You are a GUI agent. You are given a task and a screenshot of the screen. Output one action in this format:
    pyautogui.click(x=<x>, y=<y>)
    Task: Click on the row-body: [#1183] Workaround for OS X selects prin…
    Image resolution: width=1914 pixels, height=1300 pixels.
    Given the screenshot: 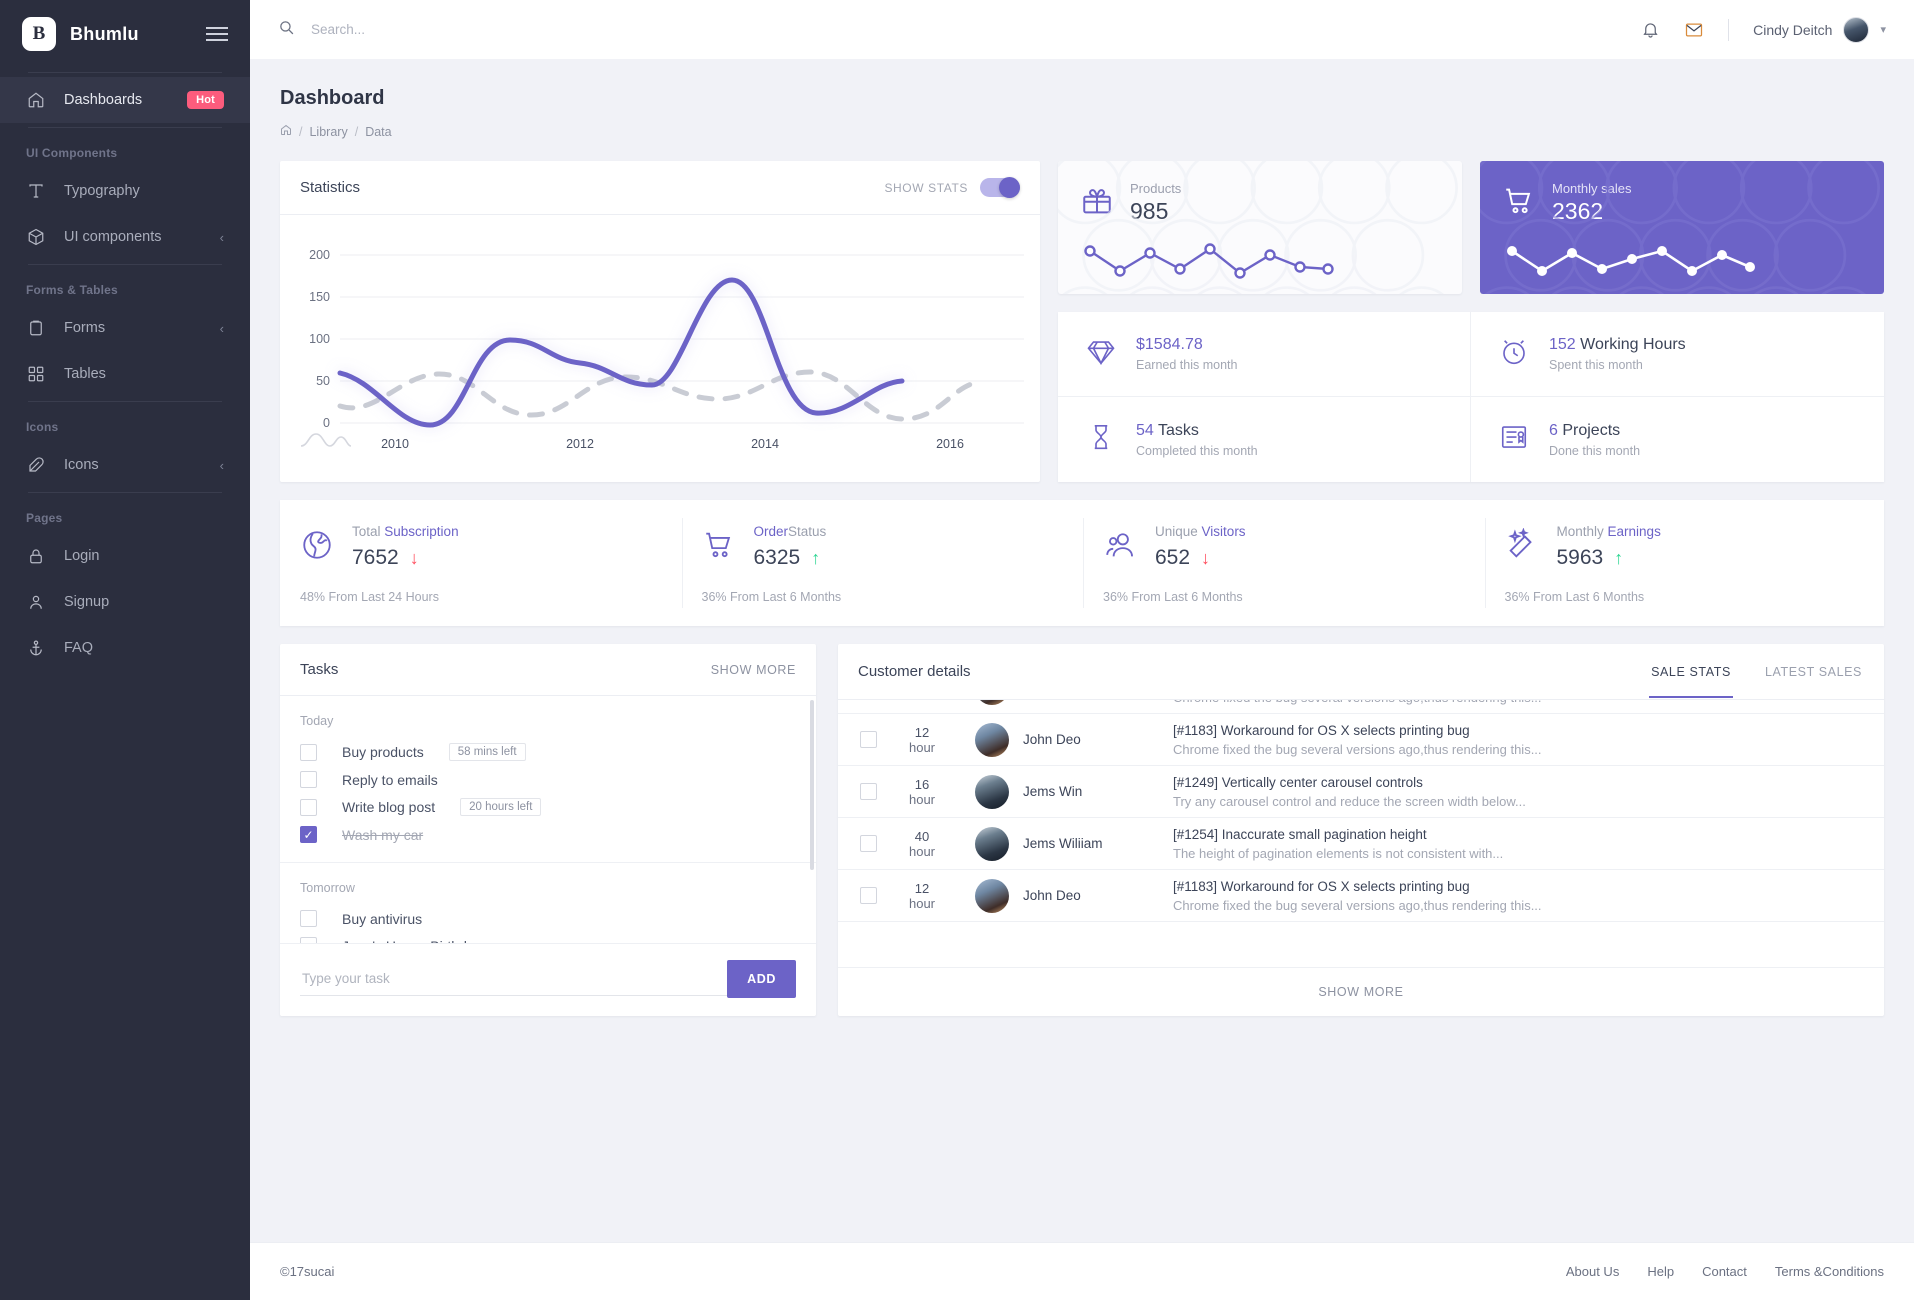 What is the action you would take?
    pyautogui.click(x=1517, y=896)
    